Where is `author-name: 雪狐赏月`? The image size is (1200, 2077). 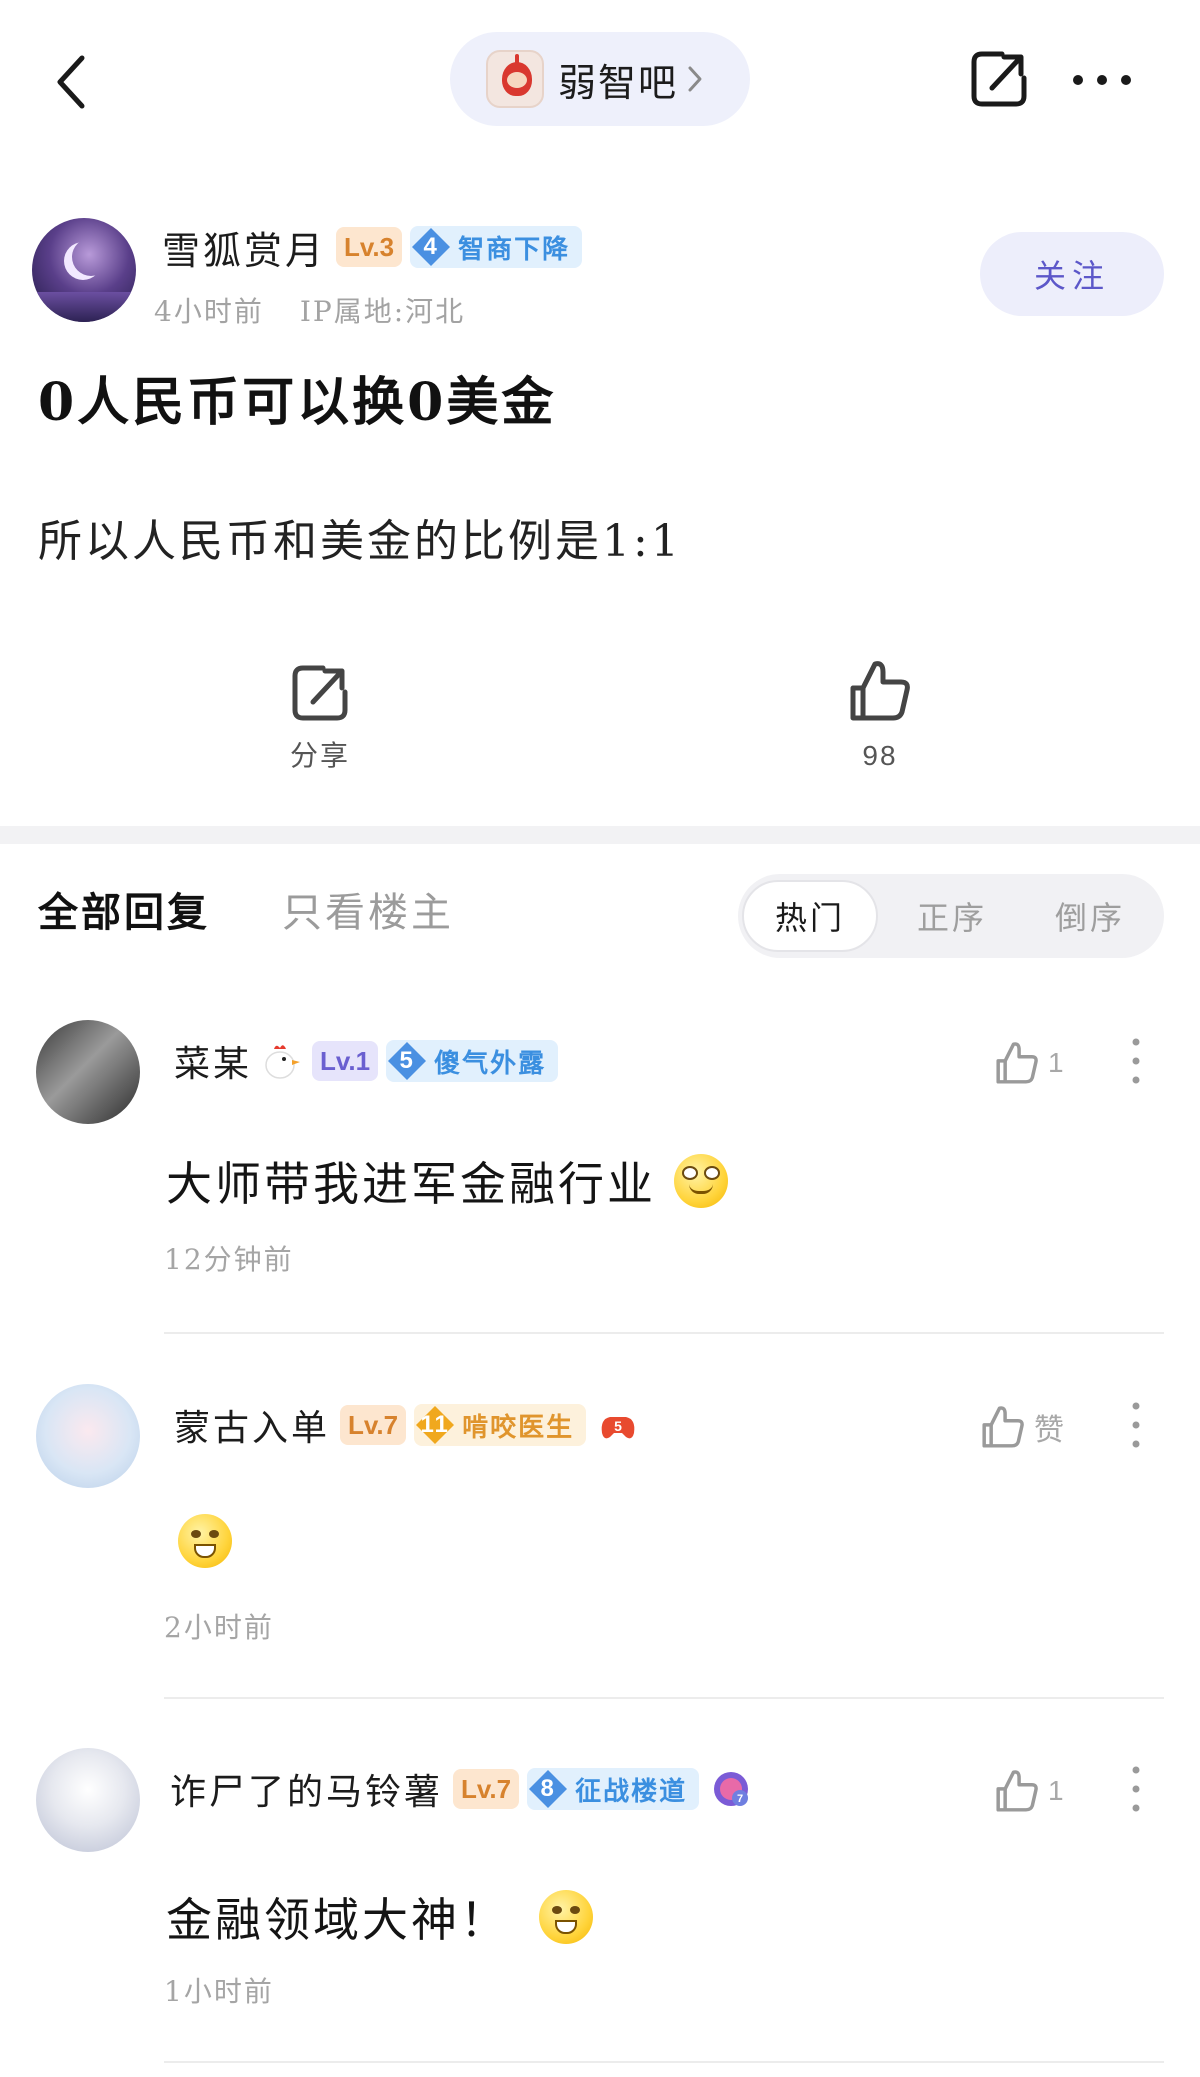 author-name: 雪狐赏月 is located at coordinates (244, 247).